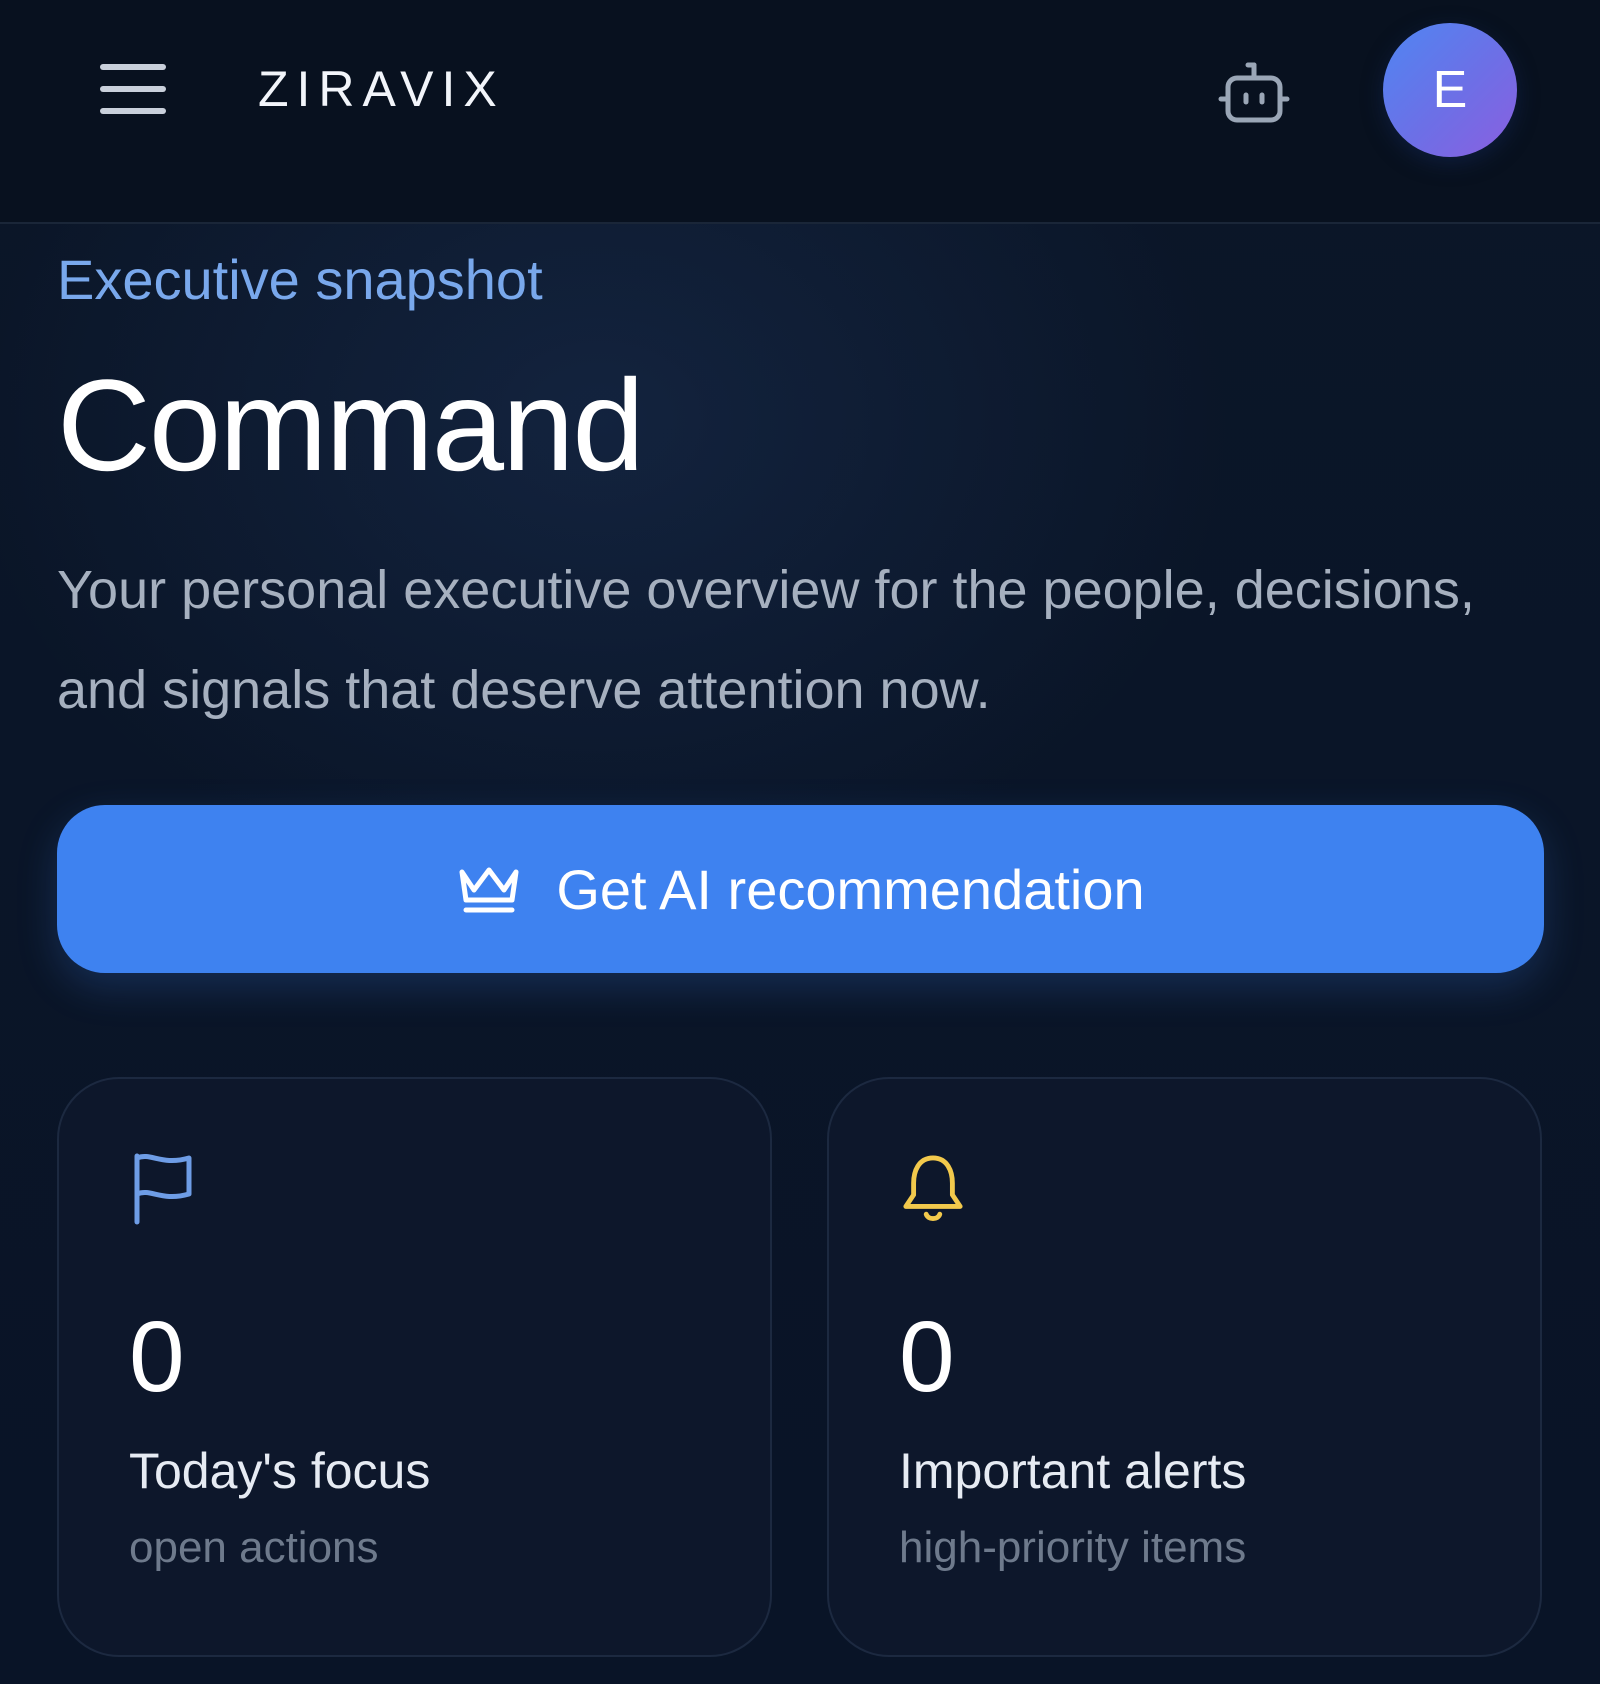 This screenshot has height=1684, width=1600. I want to click on page-title: Command, so click(351, 425).